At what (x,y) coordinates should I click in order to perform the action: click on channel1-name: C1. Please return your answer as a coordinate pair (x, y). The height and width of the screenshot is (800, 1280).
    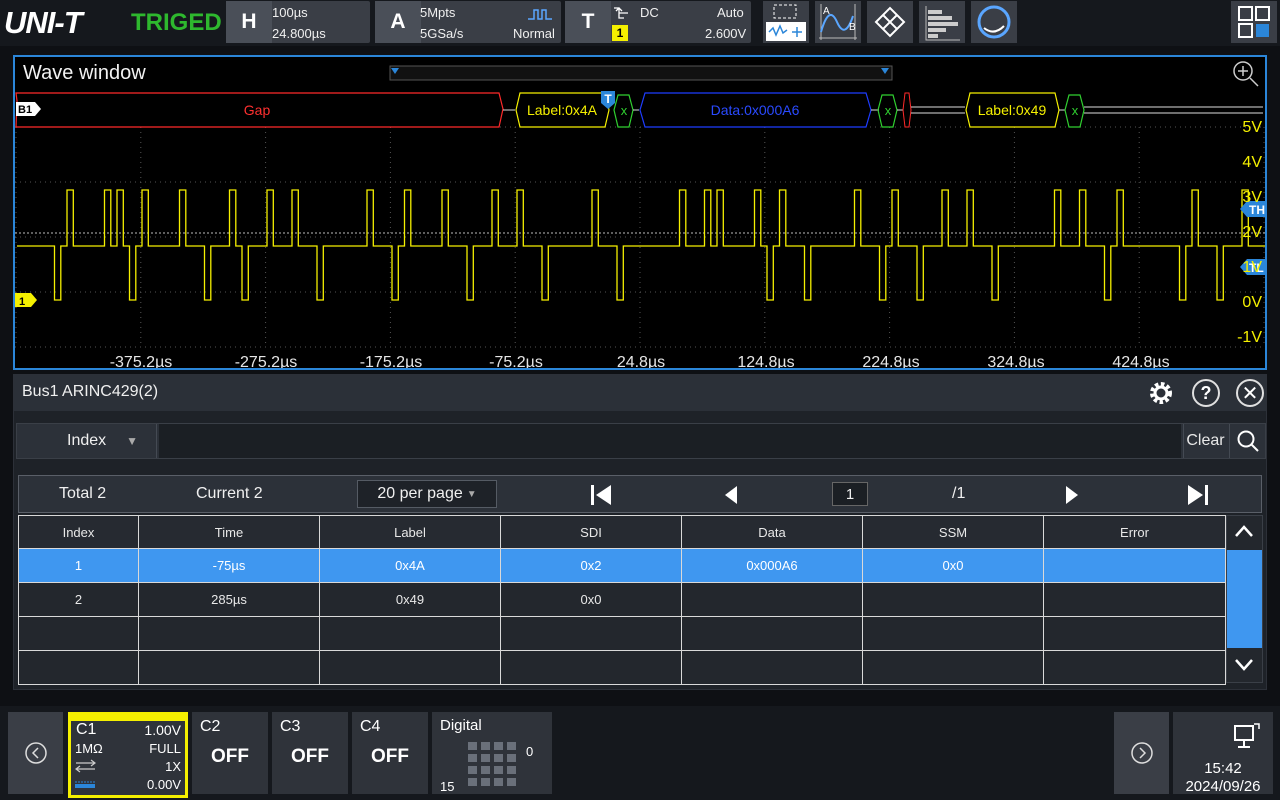
    Looking at the image, I should click on (86, 729).